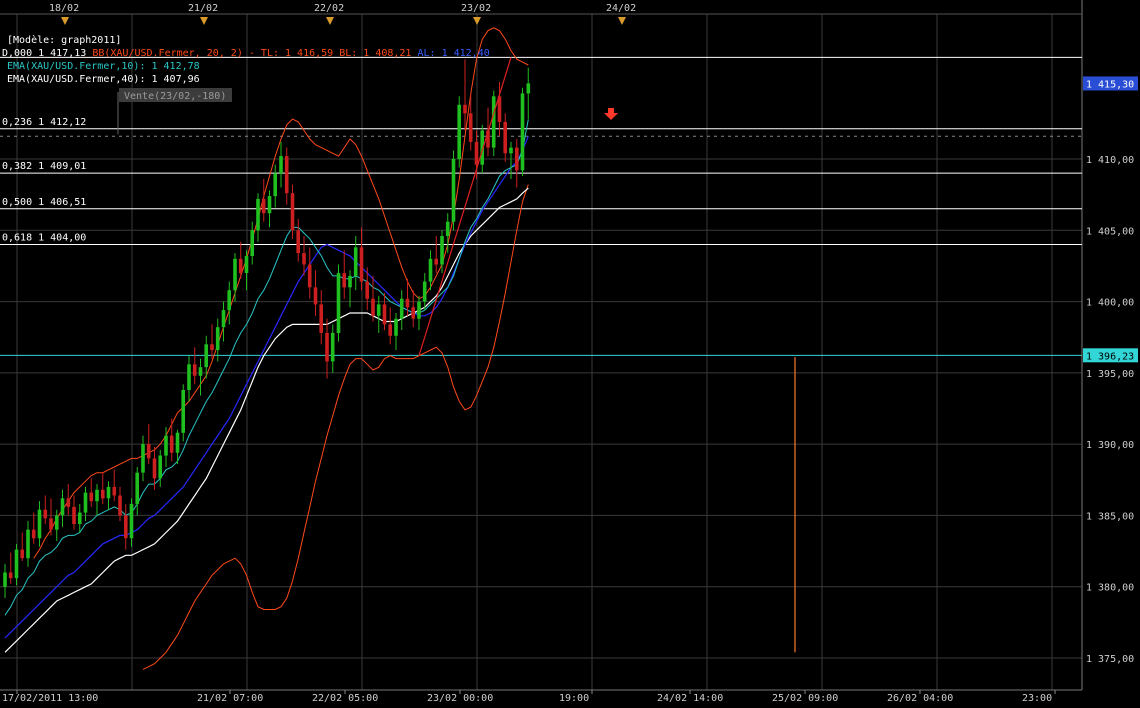  Describe the element at coordinates (1110, 445) in the screenshot. I see `y-tick-label-3: 1 390,00` at that location.